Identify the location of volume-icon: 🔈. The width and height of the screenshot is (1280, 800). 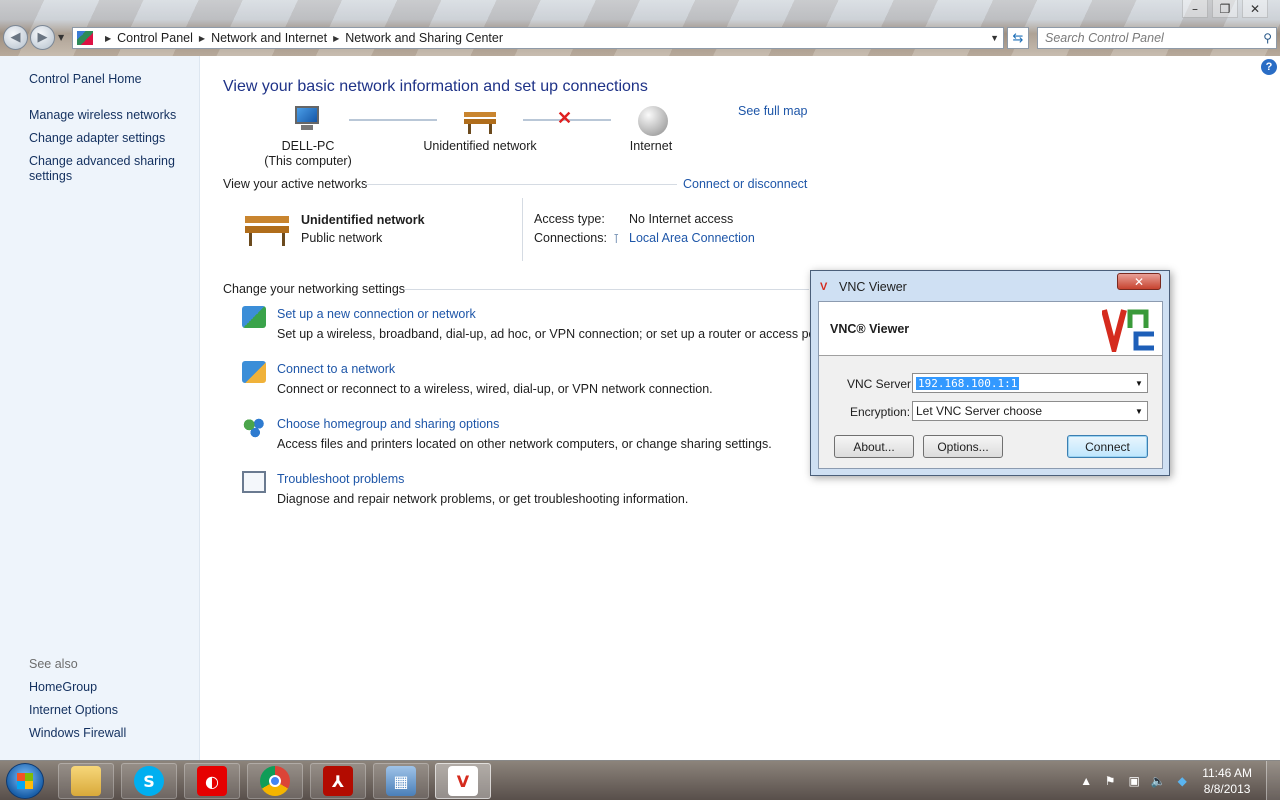
(1158, 781).